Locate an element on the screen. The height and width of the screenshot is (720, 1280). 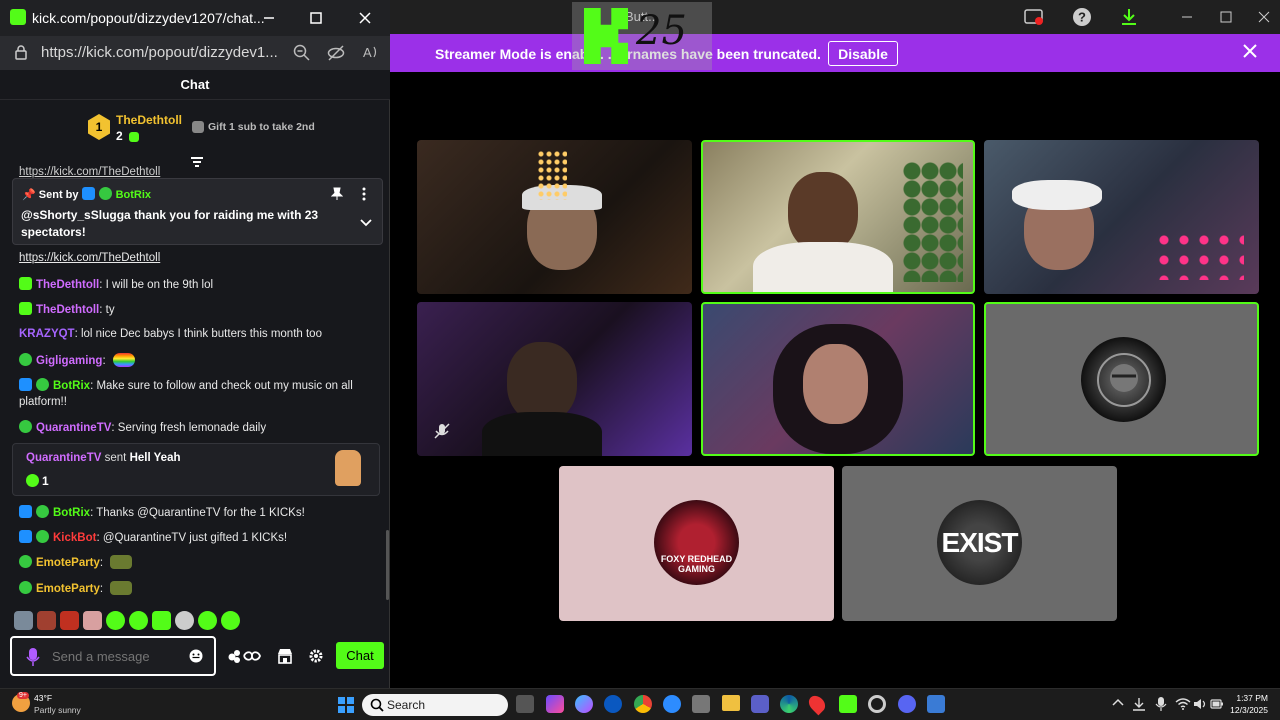
screen-record-icon is located at coordinates (1034, 17).